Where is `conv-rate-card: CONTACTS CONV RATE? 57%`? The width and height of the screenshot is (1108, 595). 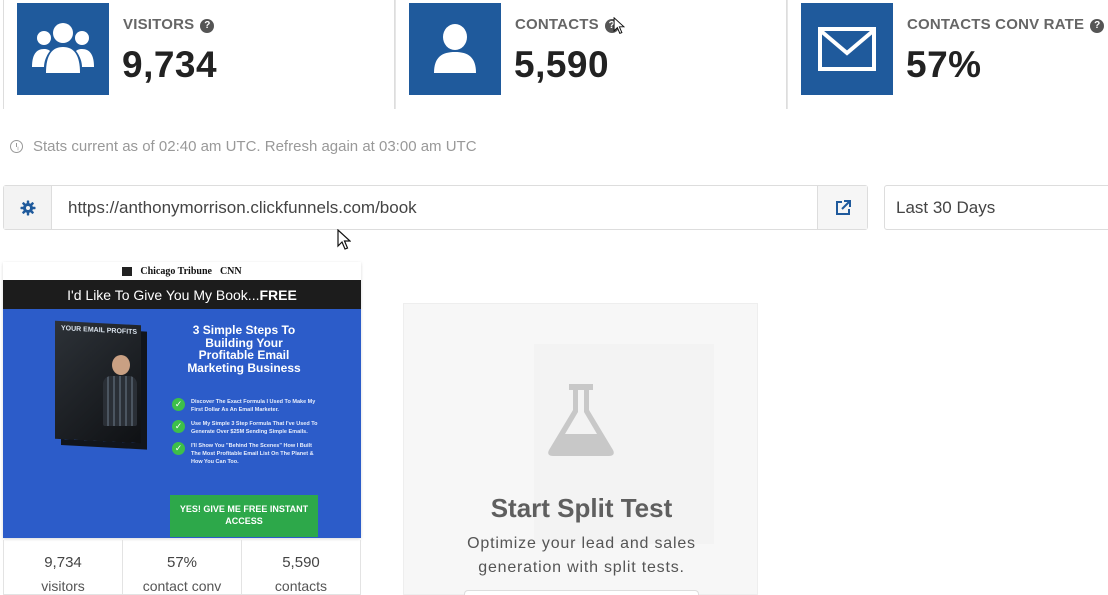 conv-rate-card: CONTACTS CONV RATE? 57% is located at coordinates (947, 54).